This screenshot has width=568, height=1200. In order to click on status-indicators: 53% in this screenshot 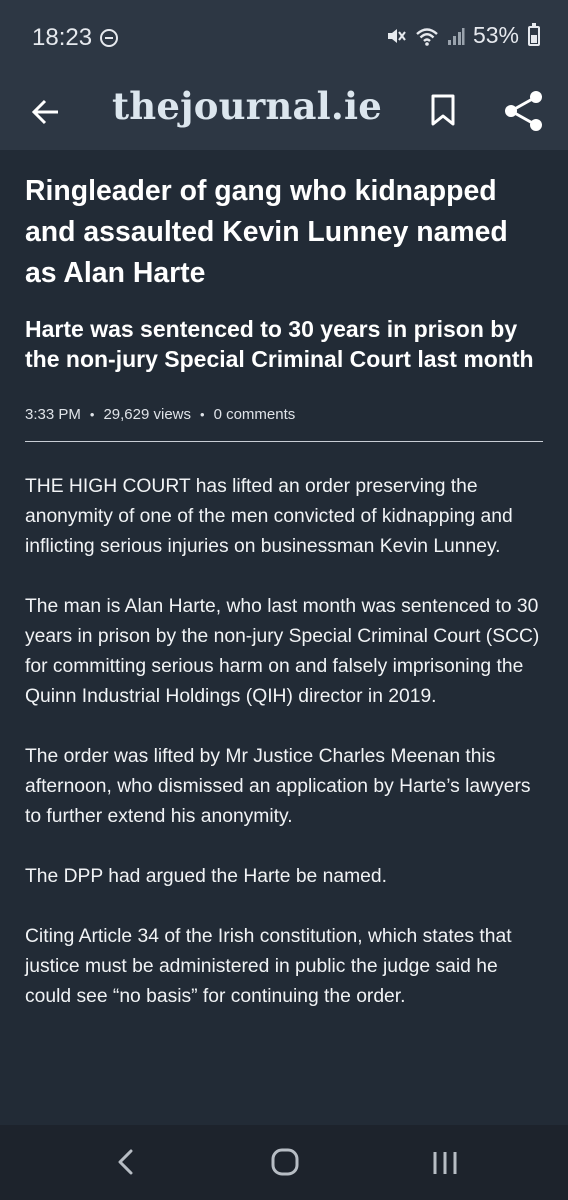, I will do `click(462, 35)`.